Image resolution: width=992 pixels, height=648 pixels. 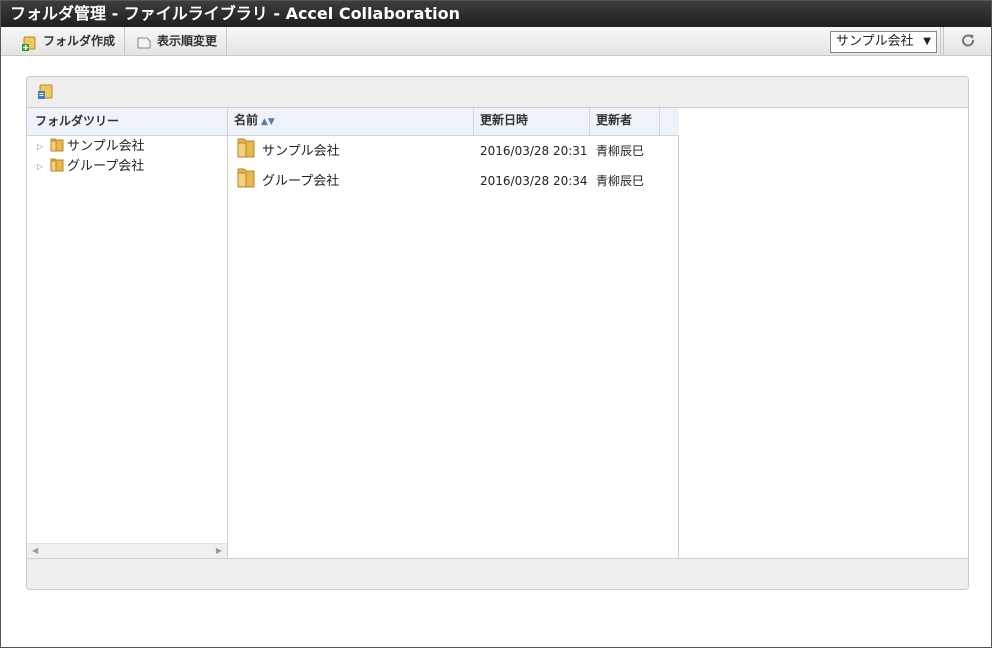 What do you see at coordinates (534, 181) in the screenshot?
I see `row-date: 2016/03/28 20:34` at bounding box center [534, 181].